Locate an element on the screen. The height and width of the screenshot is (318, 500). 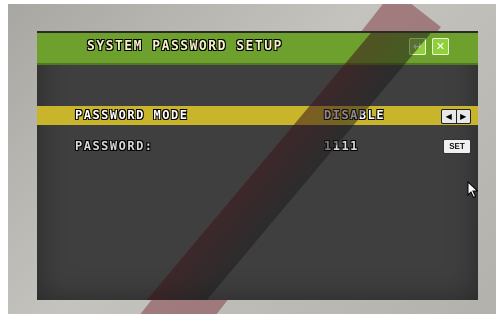
title-bar: SYSTEM PASSWORD SETUP ↵ ✕ is located at coordinates (257, 49).